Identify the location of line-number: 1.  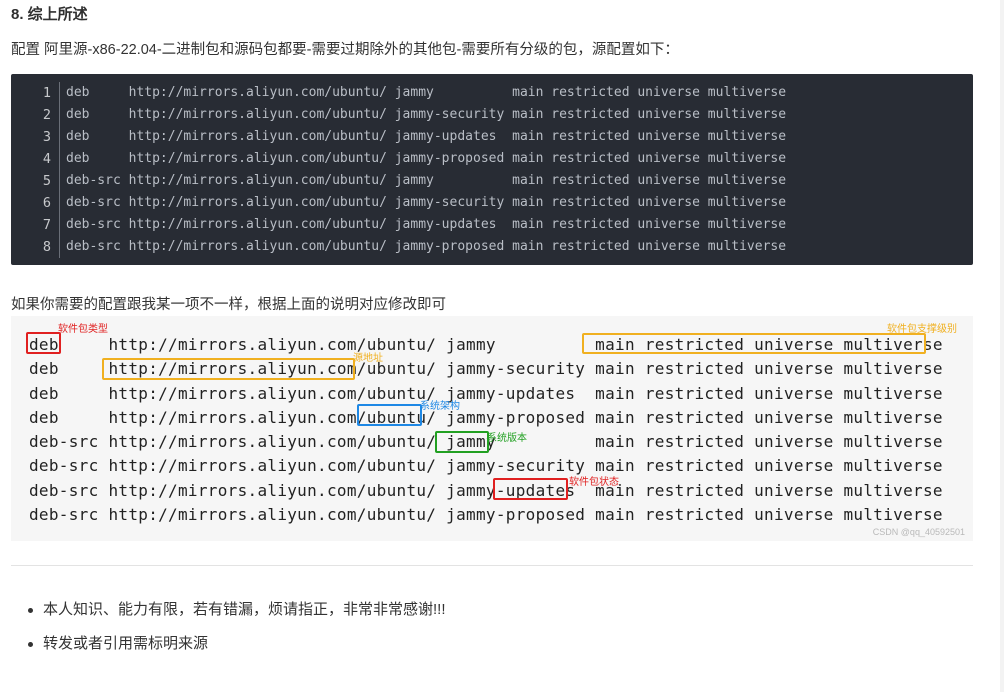
(46, 93).